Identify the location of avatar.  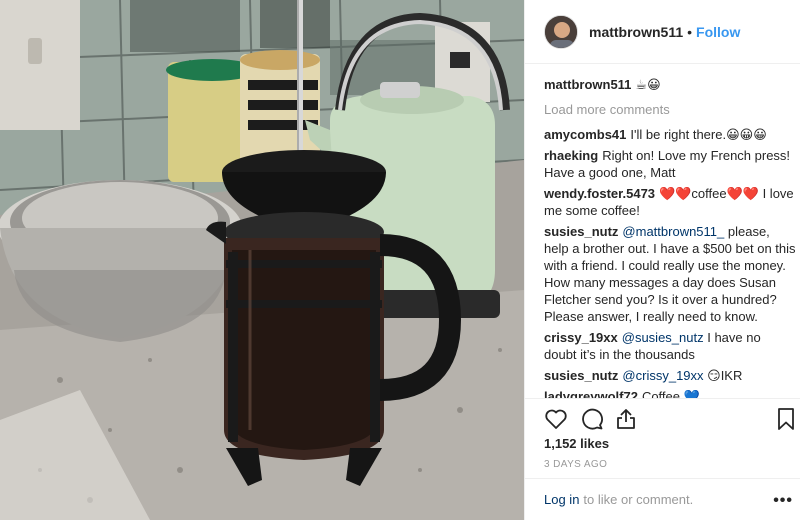
(561, 31).